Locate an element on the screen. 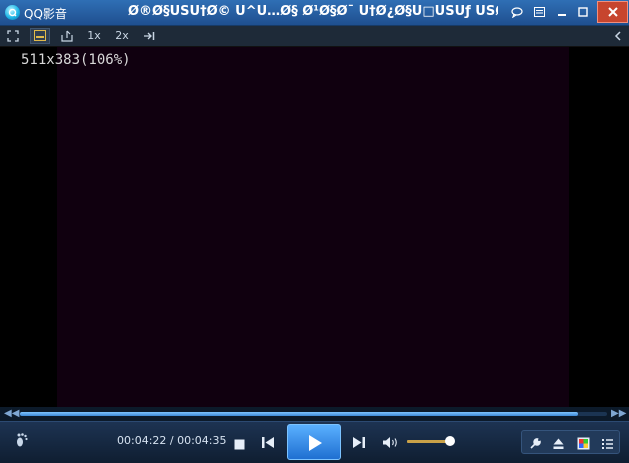 The width and height of the screenshot is (629, 463). video-resolution-info: 511x383(106%) is located at coordinates (76, 60).